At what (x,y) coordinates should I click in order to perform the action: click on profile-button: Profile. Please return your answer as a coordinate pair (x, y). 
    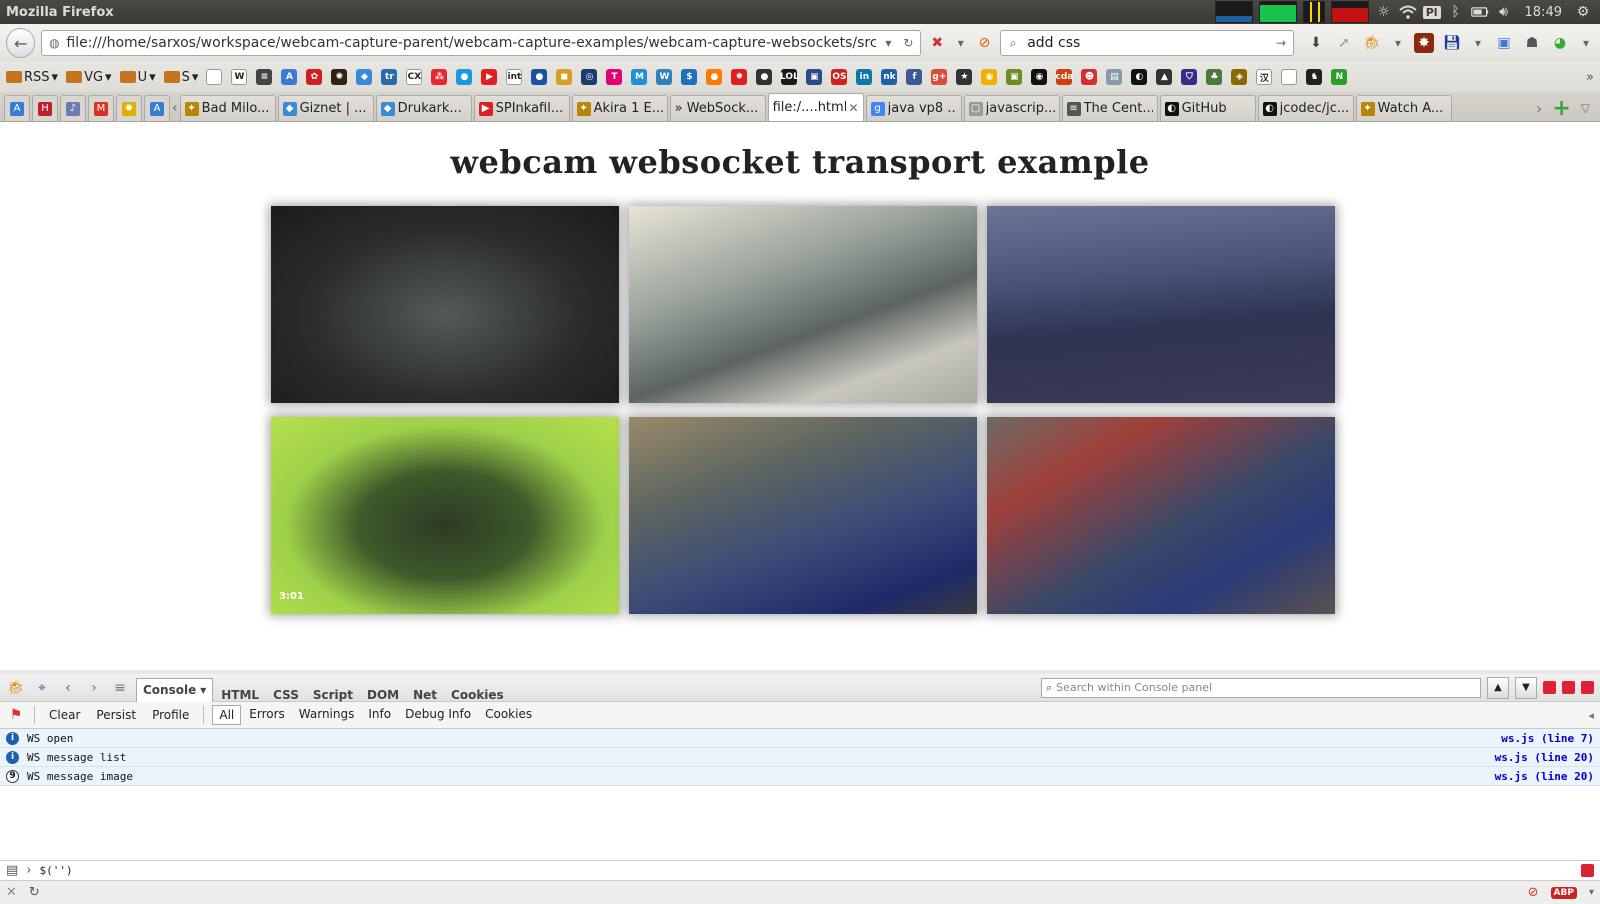
    Looking at the image, I should click on (170, 715).